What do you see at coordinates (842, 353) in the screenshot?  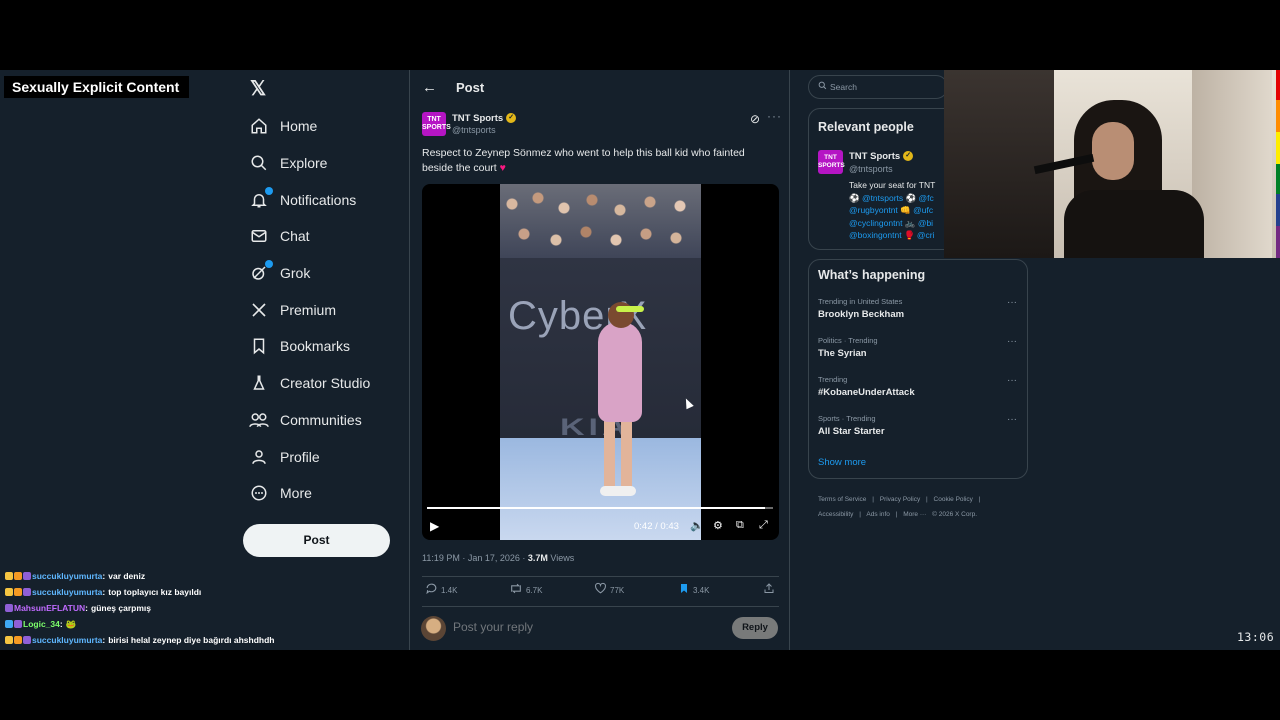 I see `trend-name: The Syrian` at bounding box center [842, 353].